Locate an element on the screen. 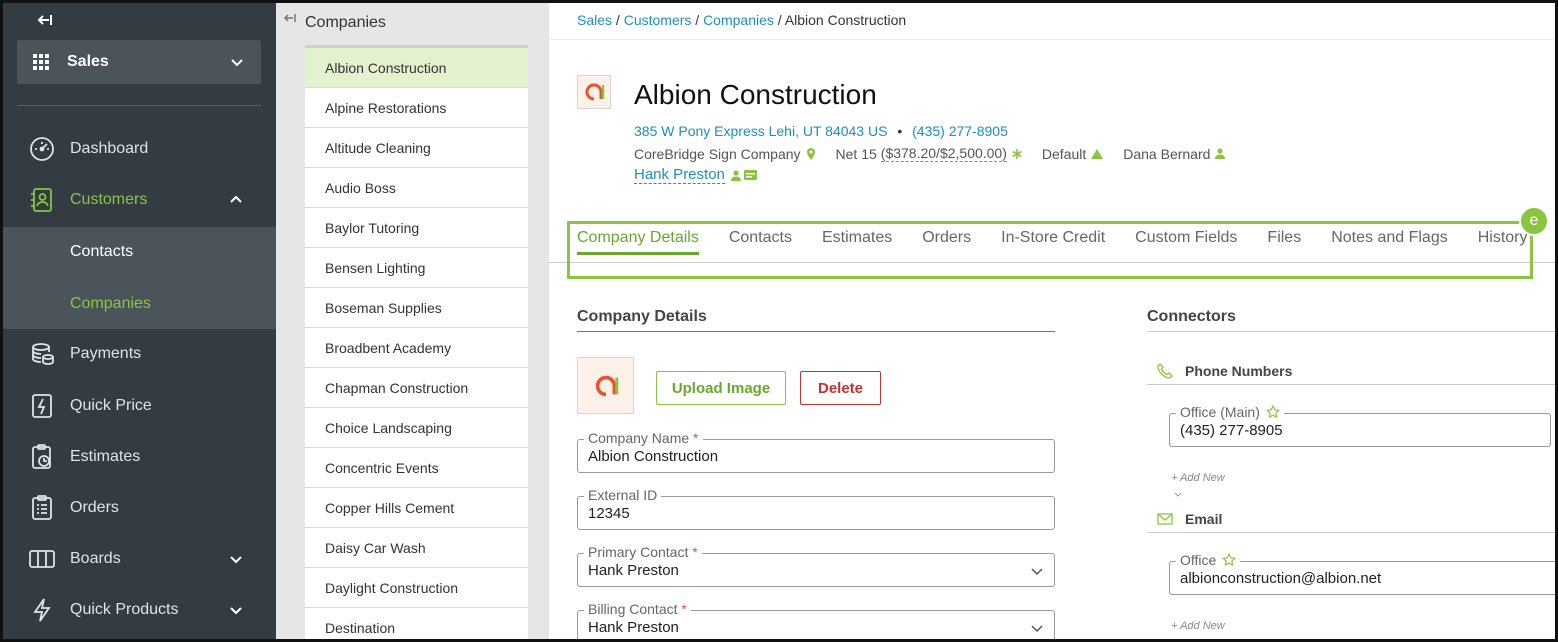 The height and width of the screenshot is (642, 1558). company-address-link: 385 W Pony Express Lehi, UT 84043 US is located at coordinates (760, 131).